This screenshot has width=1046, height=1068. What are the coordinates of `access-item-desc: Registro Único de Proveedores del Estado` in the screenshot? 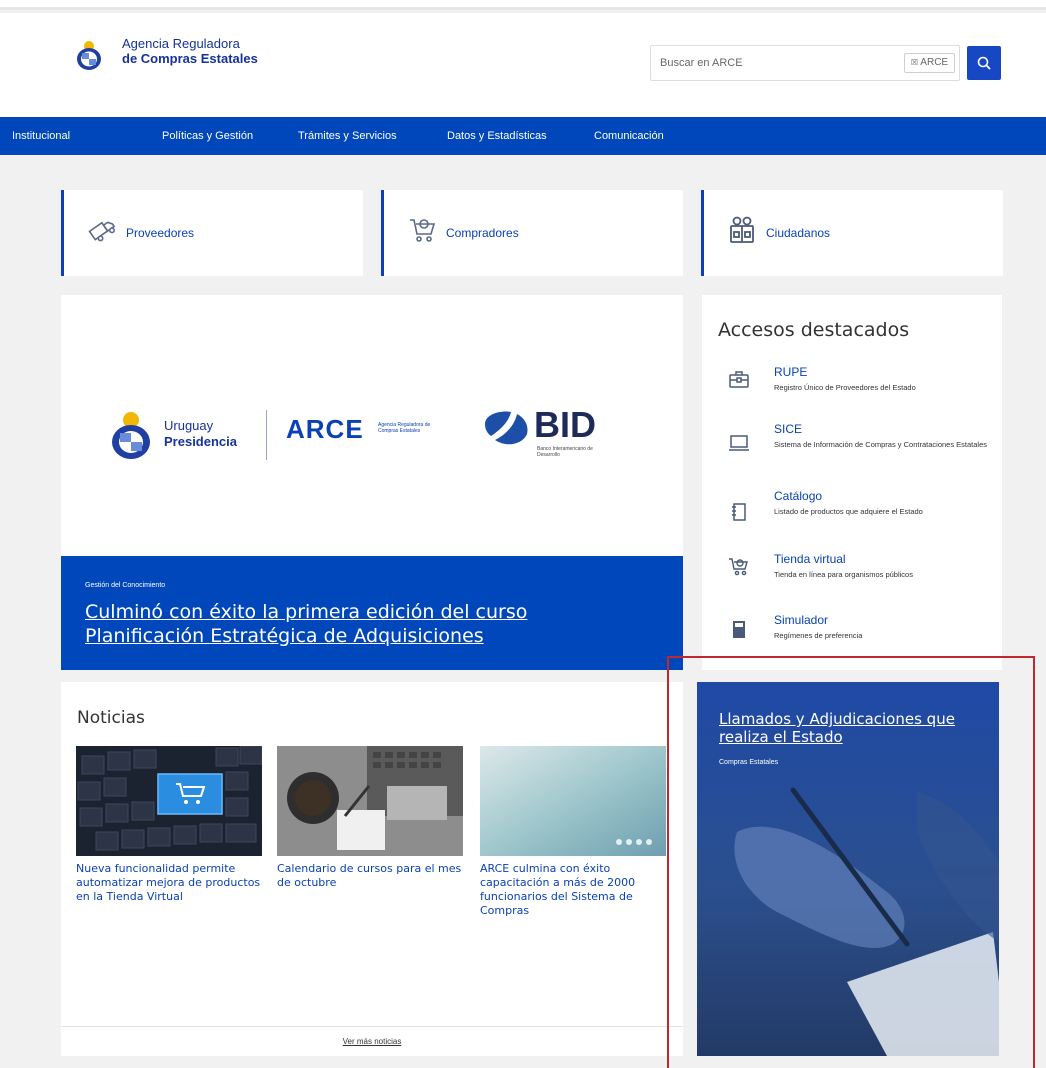 It's located at (845, 387).